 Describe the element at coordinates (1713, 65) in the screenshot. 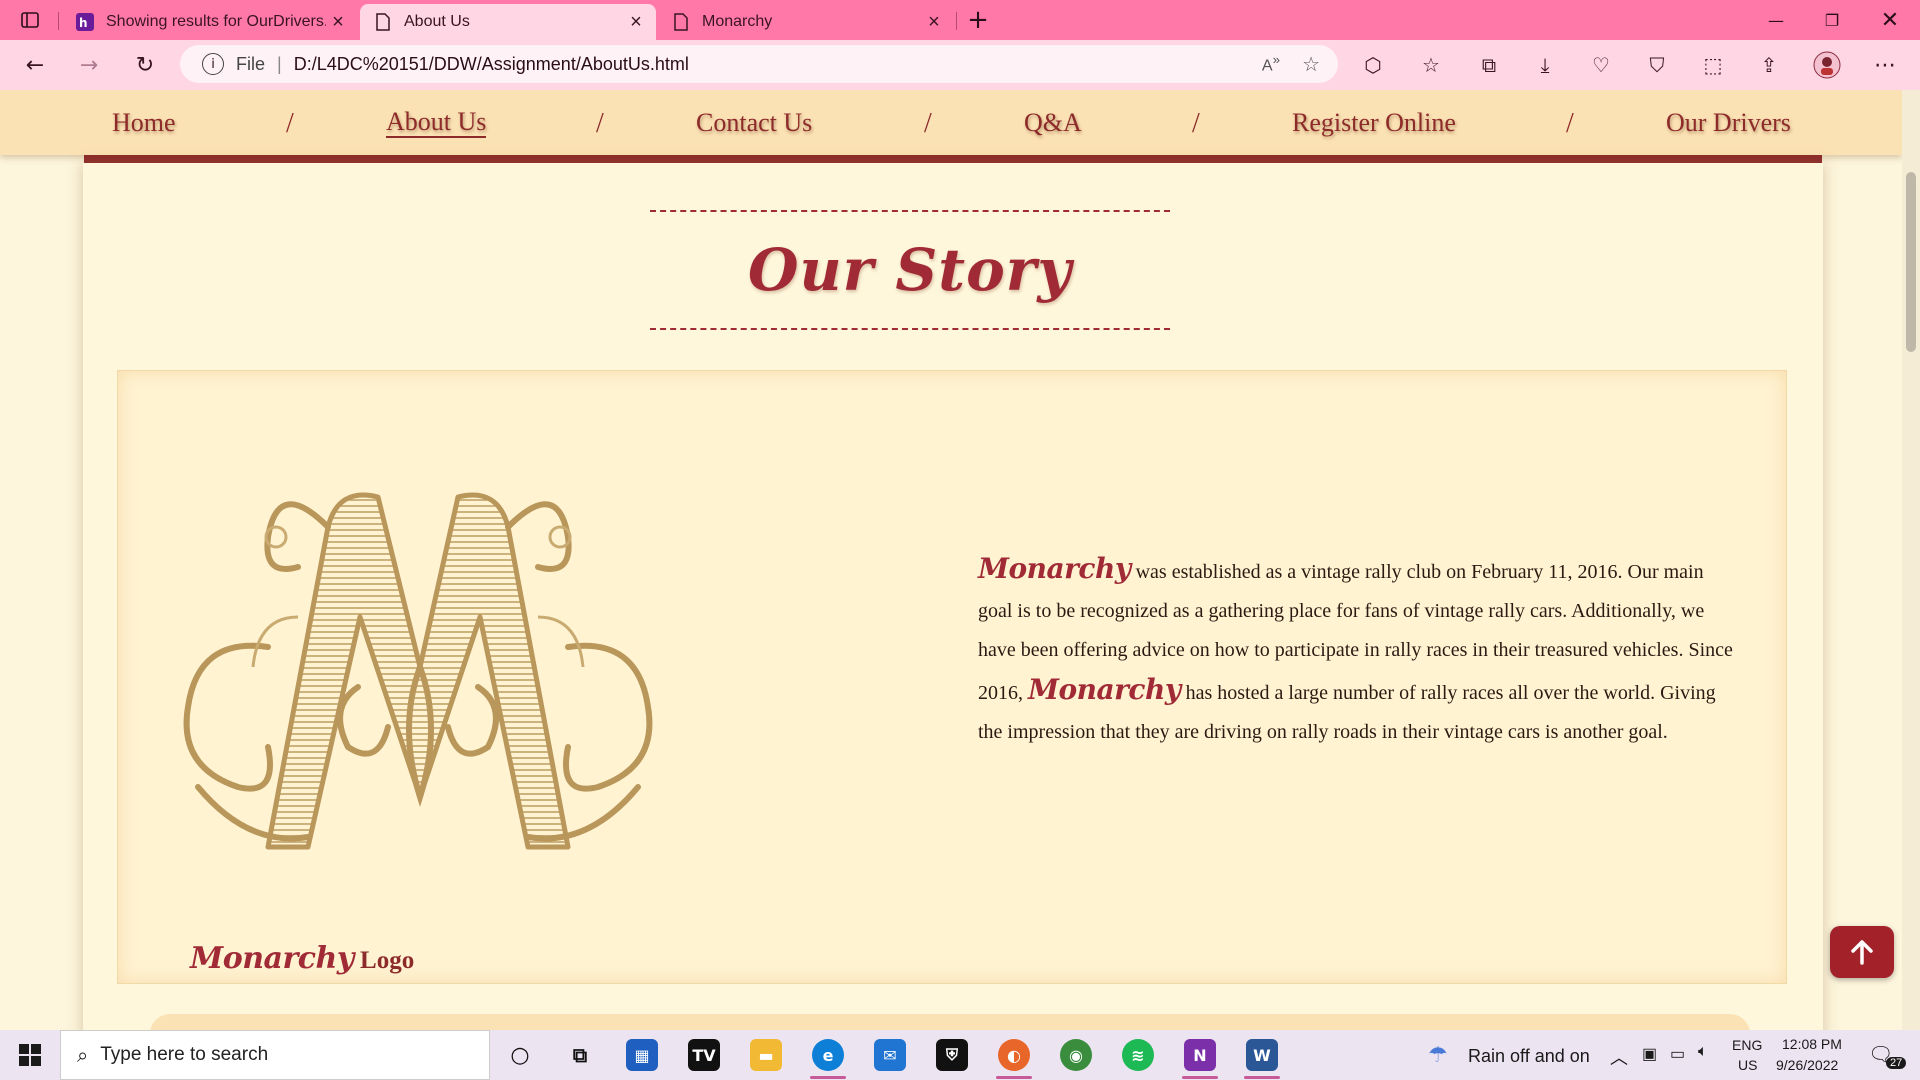

I see `screenshot-icon: ⬚` at that location.